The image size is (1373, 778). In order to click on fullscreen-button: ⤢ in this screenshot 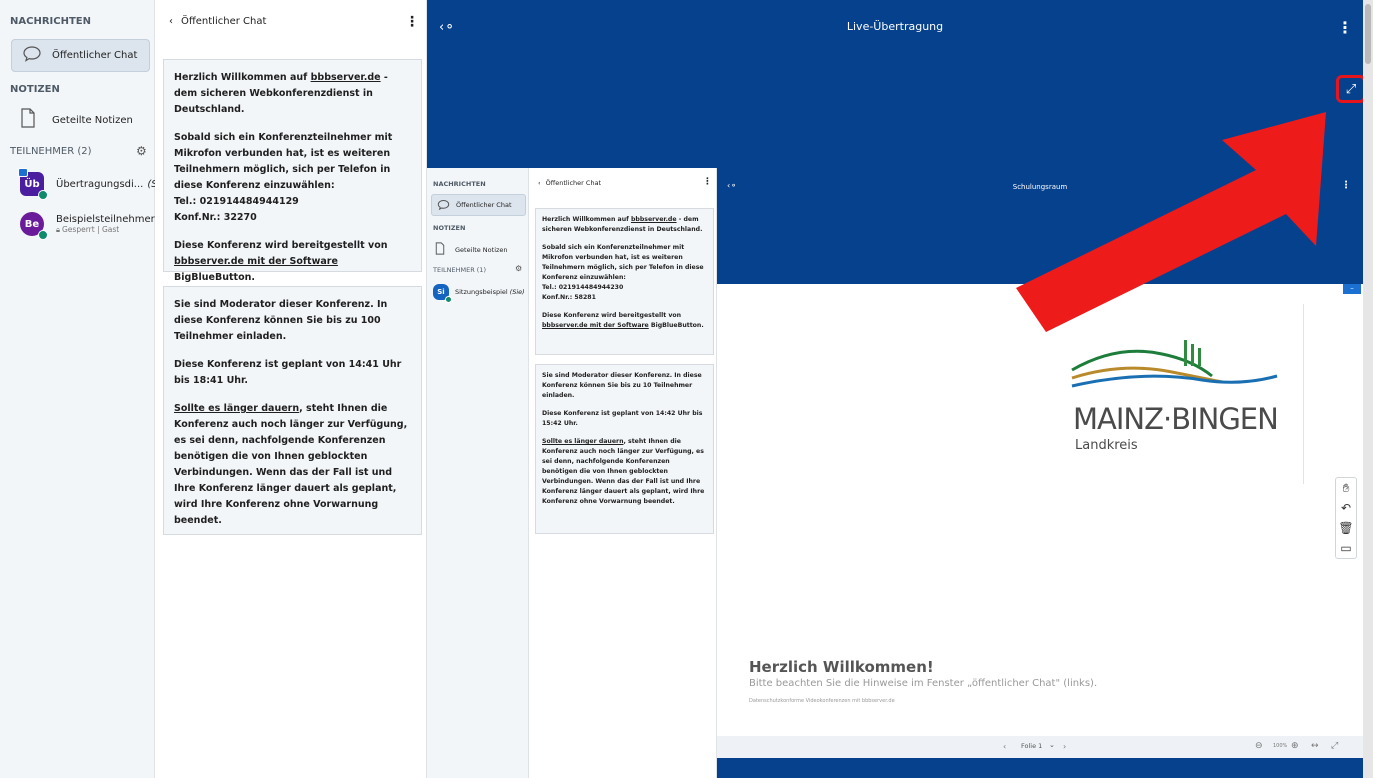, I will do `click(1351, 89)`.